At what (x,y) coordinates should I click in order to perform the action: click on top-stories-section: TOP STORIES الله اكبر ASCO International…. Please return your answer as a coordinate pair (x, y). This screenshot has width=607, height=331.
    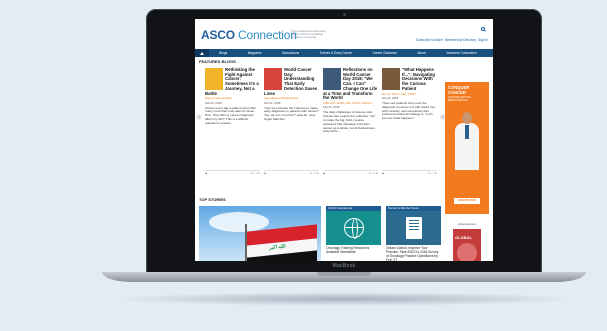
    Looking at the image, I should click on (321, 229).